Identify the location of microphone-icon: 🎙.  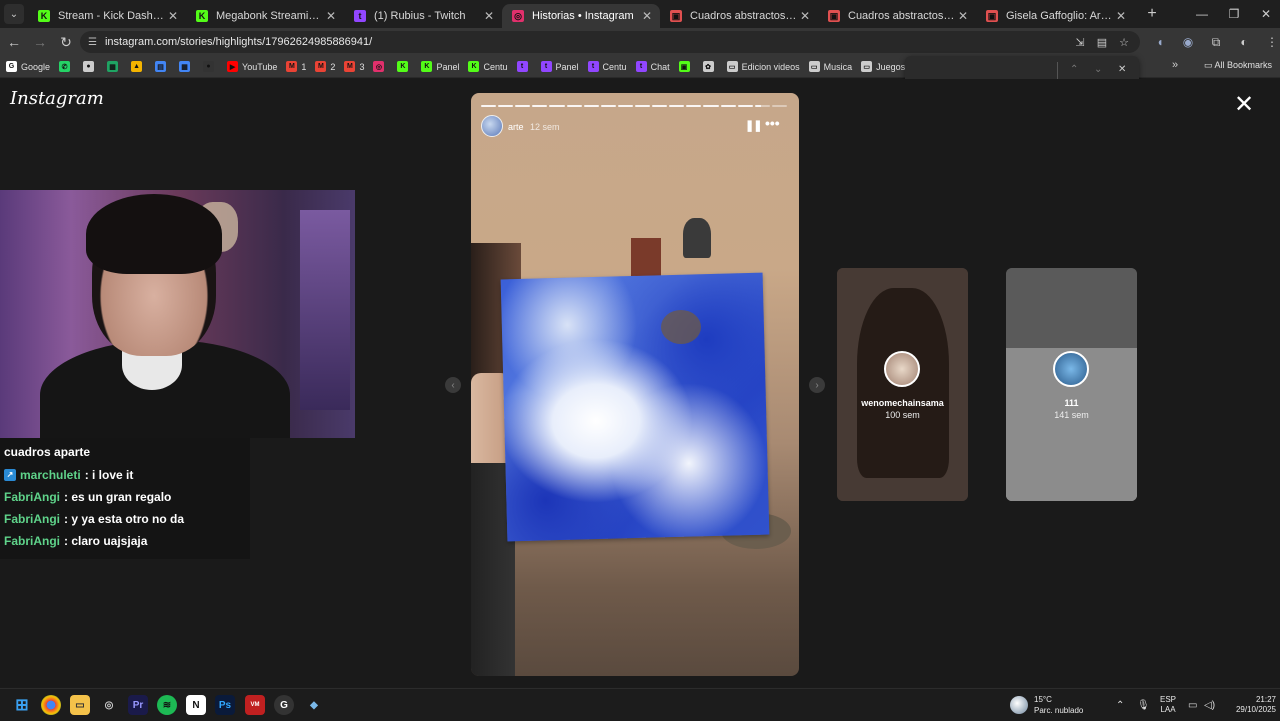
(1143, 705).